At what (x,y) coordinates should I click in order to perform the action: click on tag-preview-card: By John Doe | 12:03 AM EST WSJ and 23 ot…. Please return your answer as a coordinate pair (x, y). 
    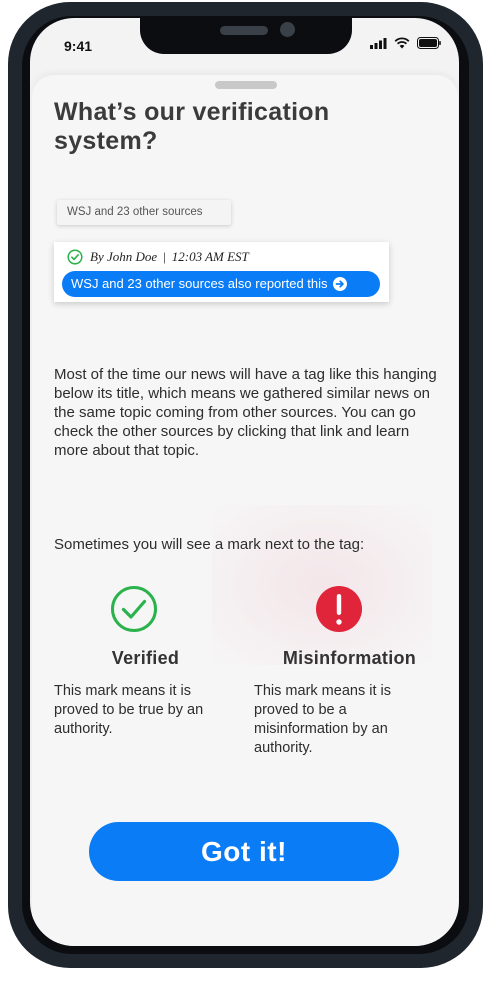
    Looking at the image, I should click on (221, 272).